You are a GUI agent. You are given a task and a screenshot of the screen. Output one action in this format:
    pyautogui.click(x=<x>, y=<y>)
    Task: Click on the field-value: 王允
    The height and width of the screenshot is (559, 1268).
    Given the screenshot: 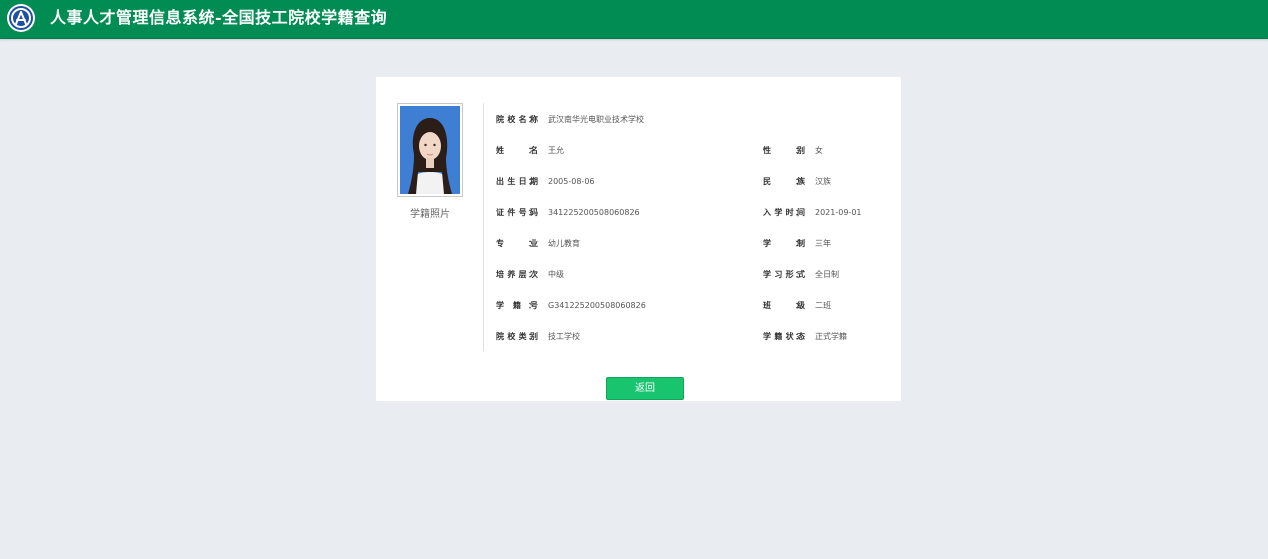 What is the action you would take?
    pyautogui.click(x=556, y=150)
    